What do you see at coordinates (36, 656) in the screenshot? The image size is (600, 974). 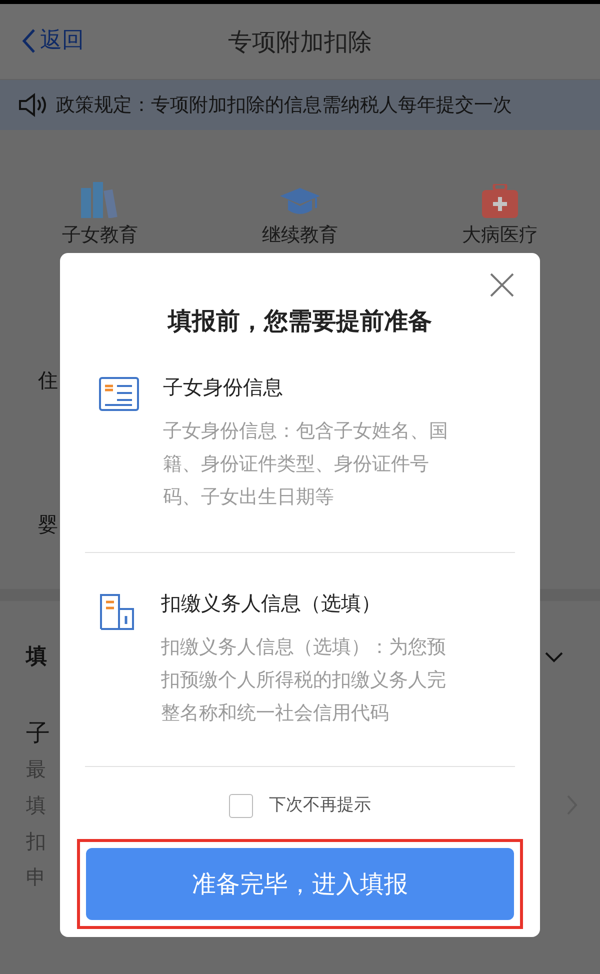 I see `section-heading: 填` at bounding box center [36, 656].